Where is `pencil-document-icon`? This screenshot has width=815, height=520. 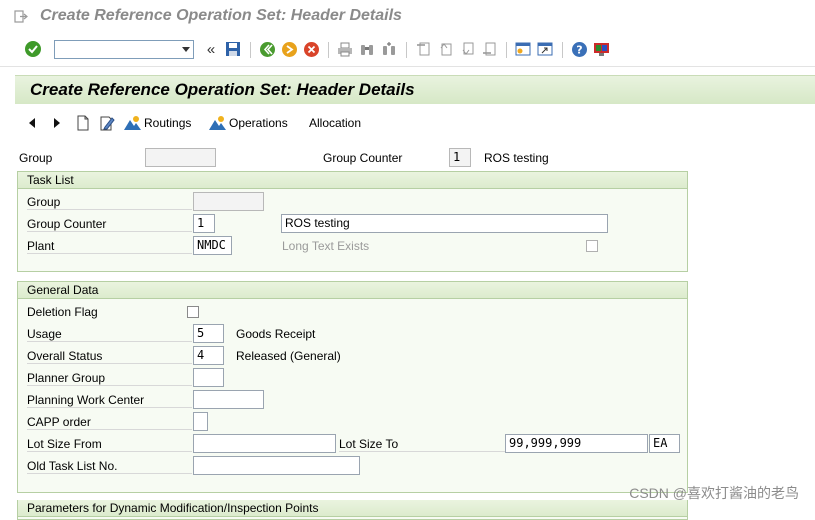 pencil-document-icon is located at coordinates (107, 123).